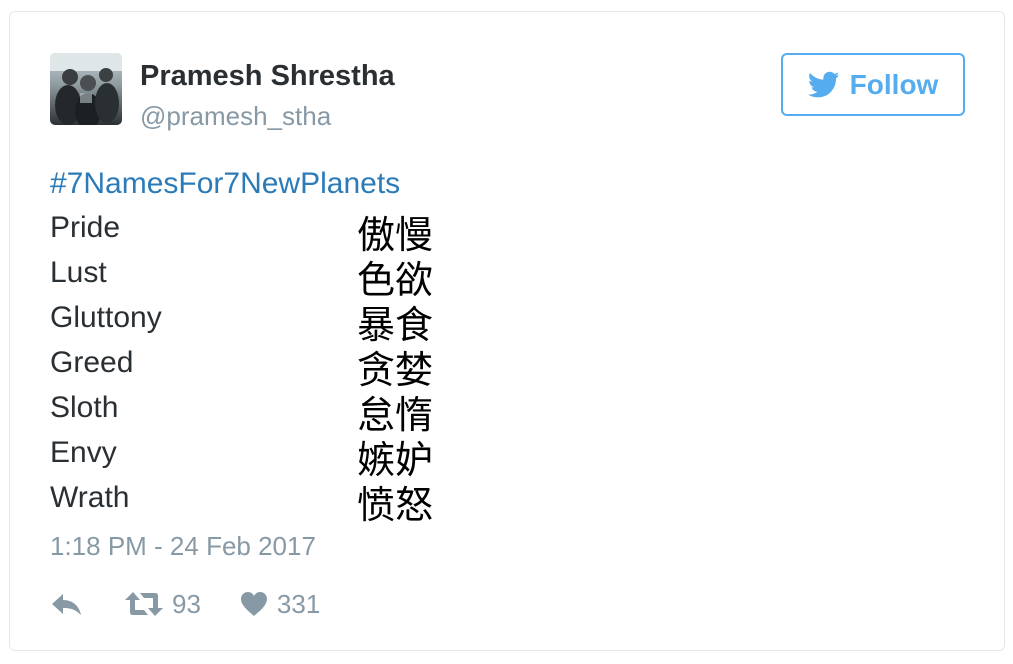  I want to click on hashtag-link: #7NamesFor7NewPlanets, so click(225, 184).